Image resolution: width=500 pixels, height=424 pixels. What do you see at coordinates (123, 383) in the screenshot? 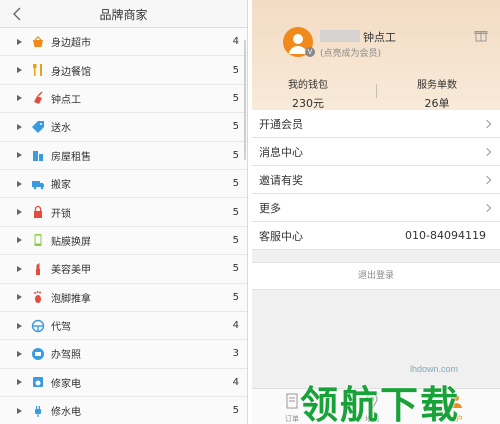
I see `category-row: 修家电 4` at bounding box center [123, 383].